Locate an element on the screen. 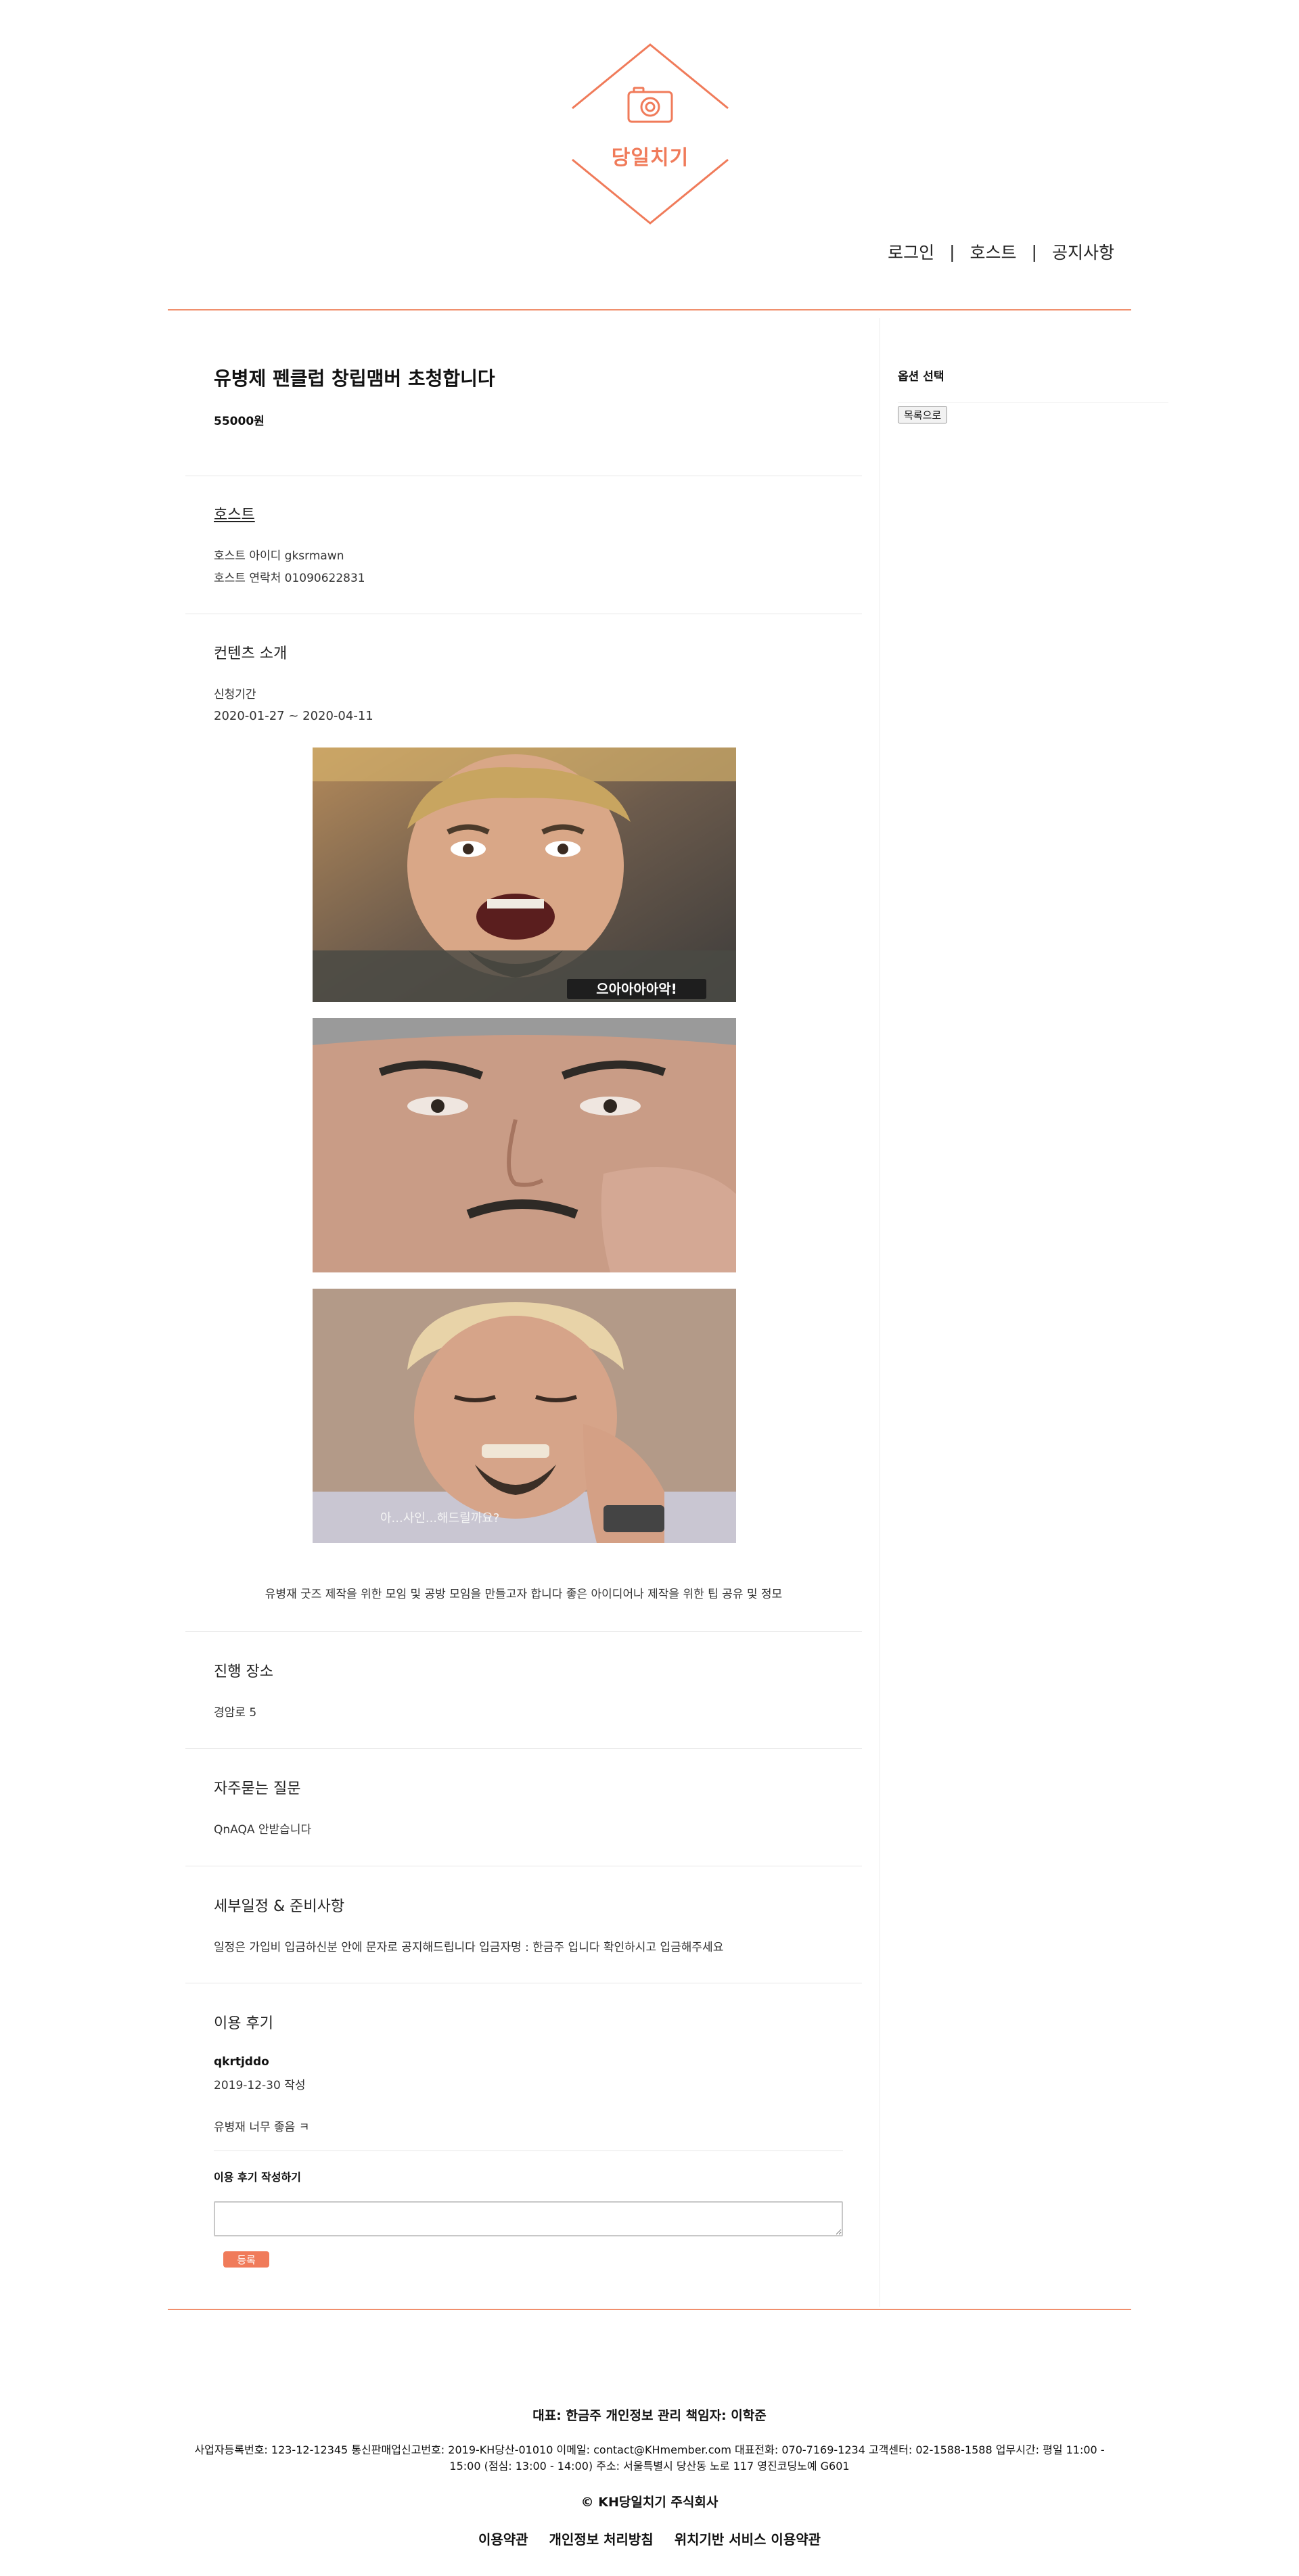 The height and width of the screenshot is (2576, 1299). location-heading: 진행 장소 is located at coordinates (243, 1671).